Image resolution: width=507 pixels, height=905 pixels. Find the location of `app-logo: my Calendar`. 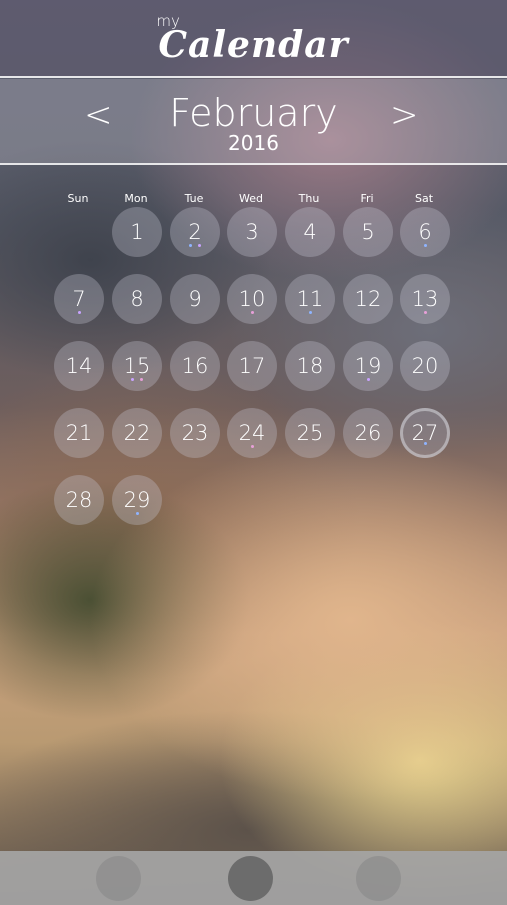

app-logo: my Calendar is located at coordinates (252, 38).